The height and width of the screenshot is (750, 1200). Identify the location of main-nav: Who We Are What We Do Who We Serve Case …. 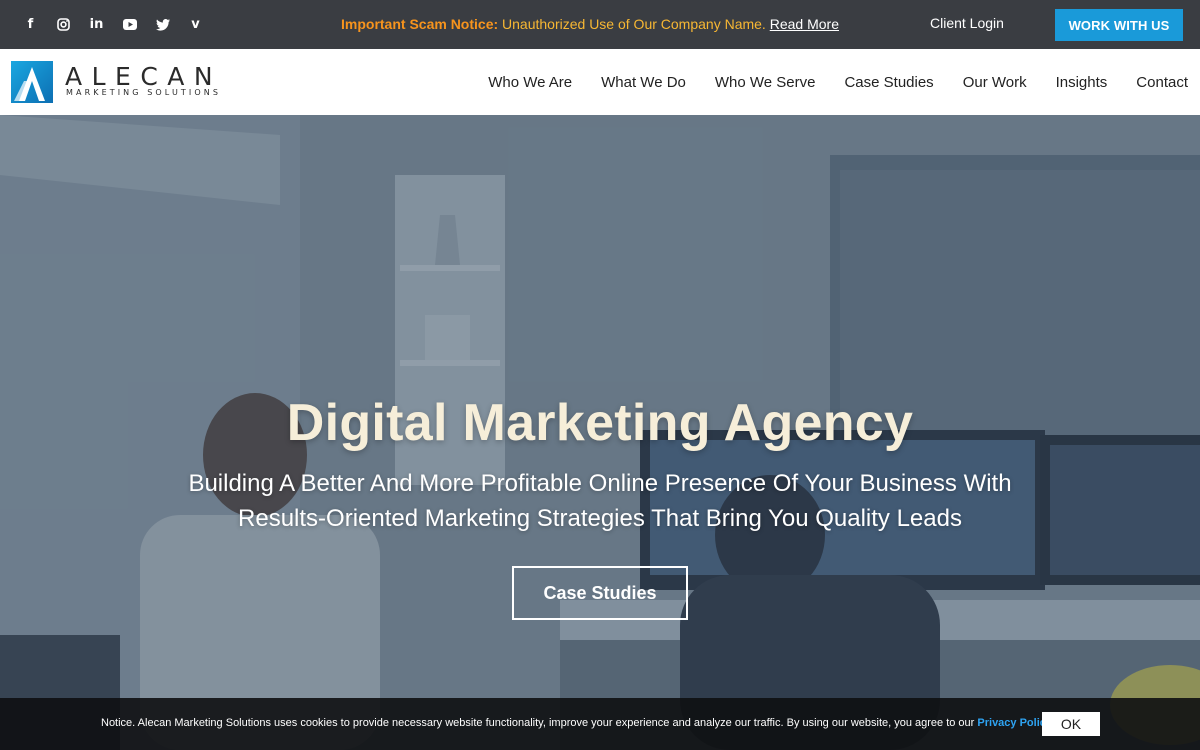
(823, 82).